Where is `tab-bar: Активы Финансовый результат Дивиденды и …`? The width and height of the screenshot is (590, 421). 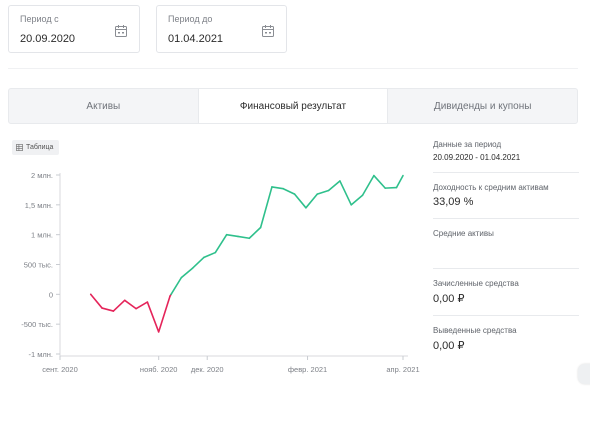
tab-bar: Активы Финансовый результат Дивиденды и … is located at coordinates (293, 106).